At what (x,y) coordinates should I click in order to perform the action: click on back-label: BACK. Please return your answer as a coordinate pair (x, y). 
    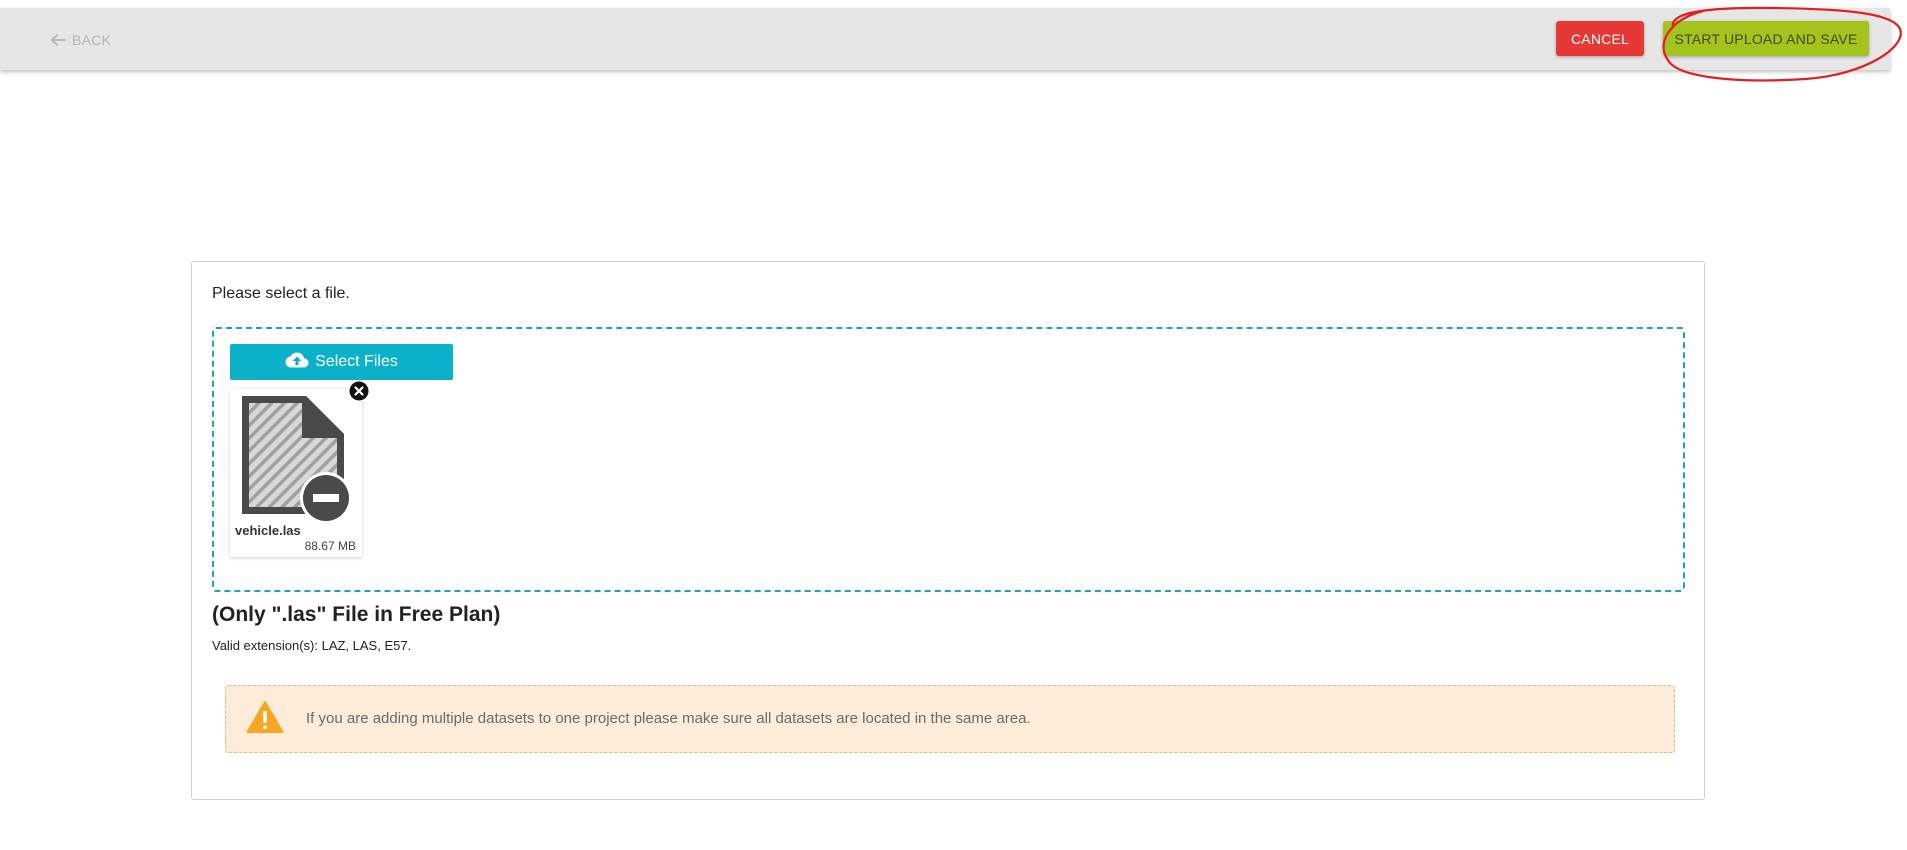
    Looking at the image, I should click on (92, 40).